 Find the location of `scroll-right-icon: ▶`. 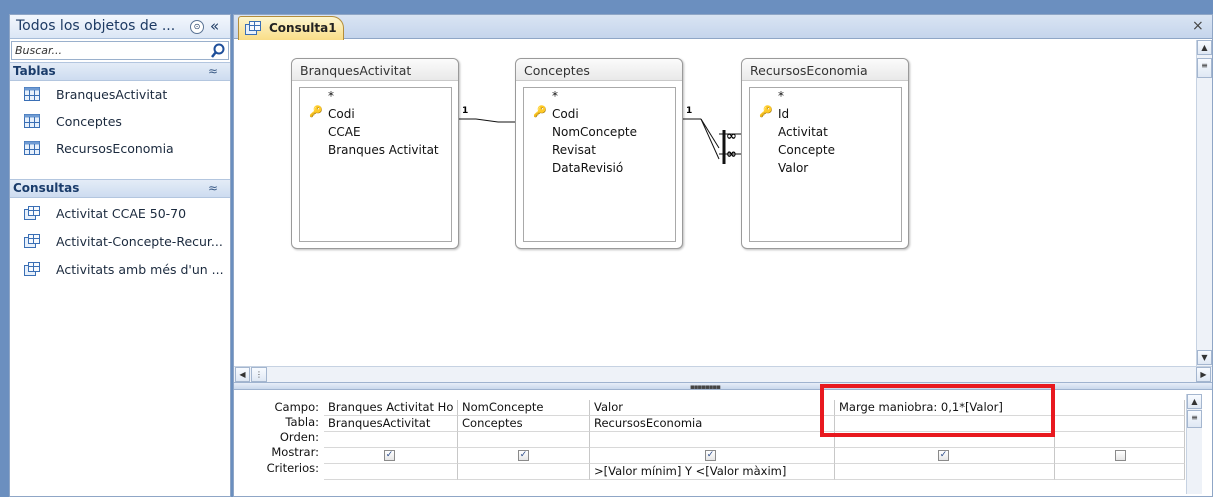

scroll-right-icon: ▶ is located at coordinates (1203, 374).